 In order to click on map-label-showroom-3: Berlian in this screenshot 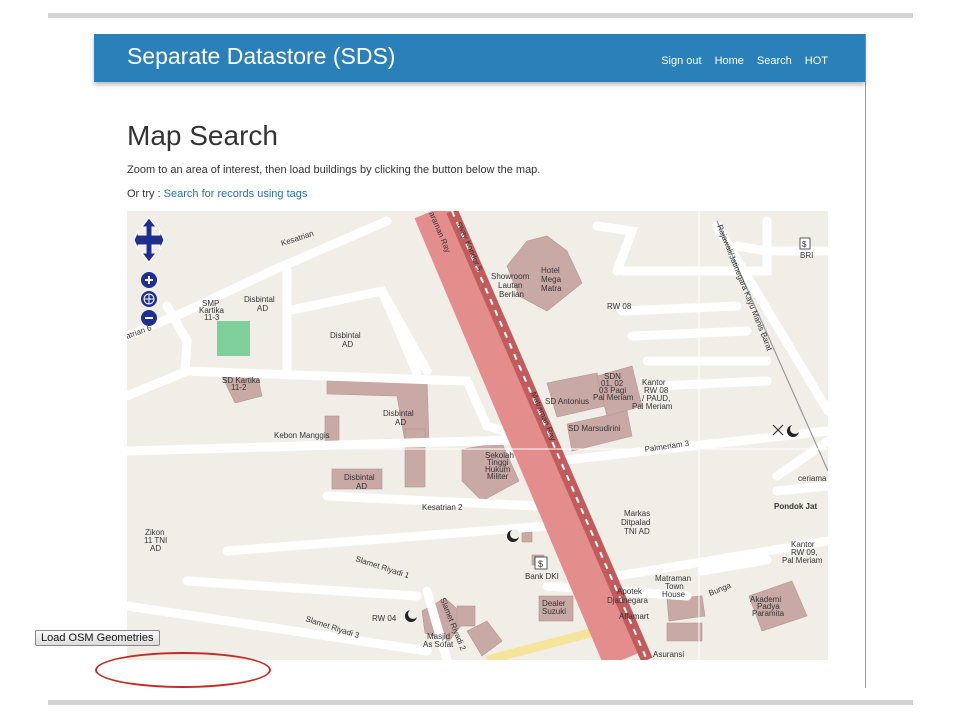, I will do `click(511, 294)`.